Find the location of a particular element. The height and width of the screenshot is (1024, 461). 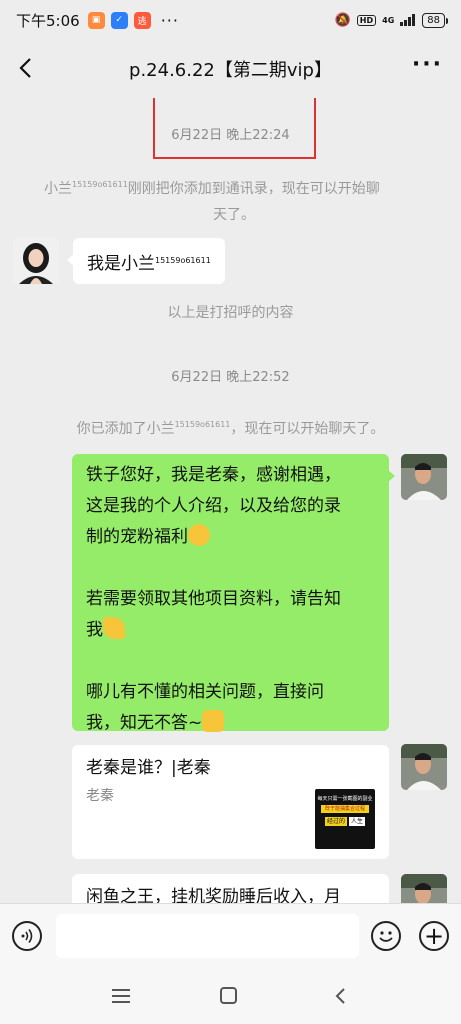

hd-icon: HD is located at coordinates (366, 20).